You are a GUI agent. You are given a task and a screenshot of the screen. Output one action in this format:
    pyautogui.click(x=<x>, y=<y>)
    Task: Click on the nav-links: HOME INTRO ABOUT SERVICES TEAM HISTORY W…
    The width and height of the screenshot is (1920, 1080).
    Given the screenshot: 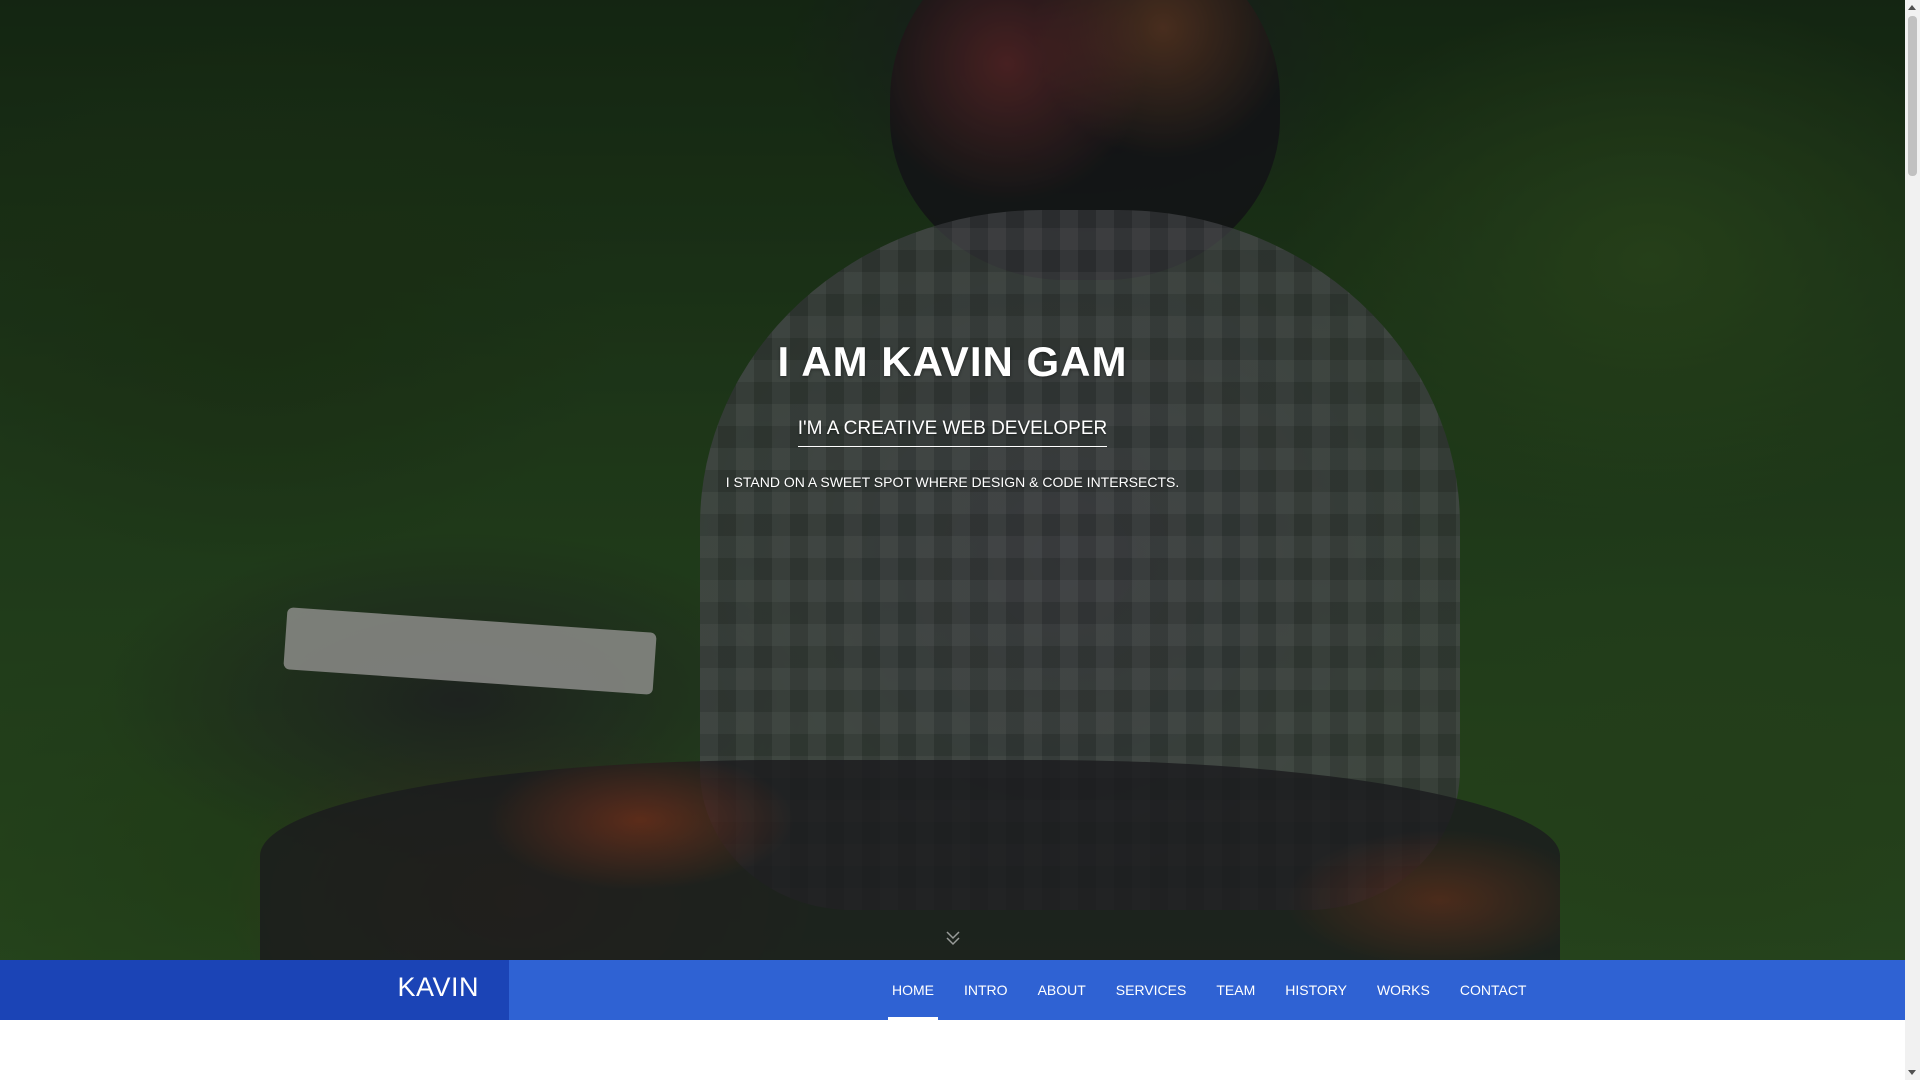 What is the action you would take?
    pyautogui.click(x=1209, y=990)
    